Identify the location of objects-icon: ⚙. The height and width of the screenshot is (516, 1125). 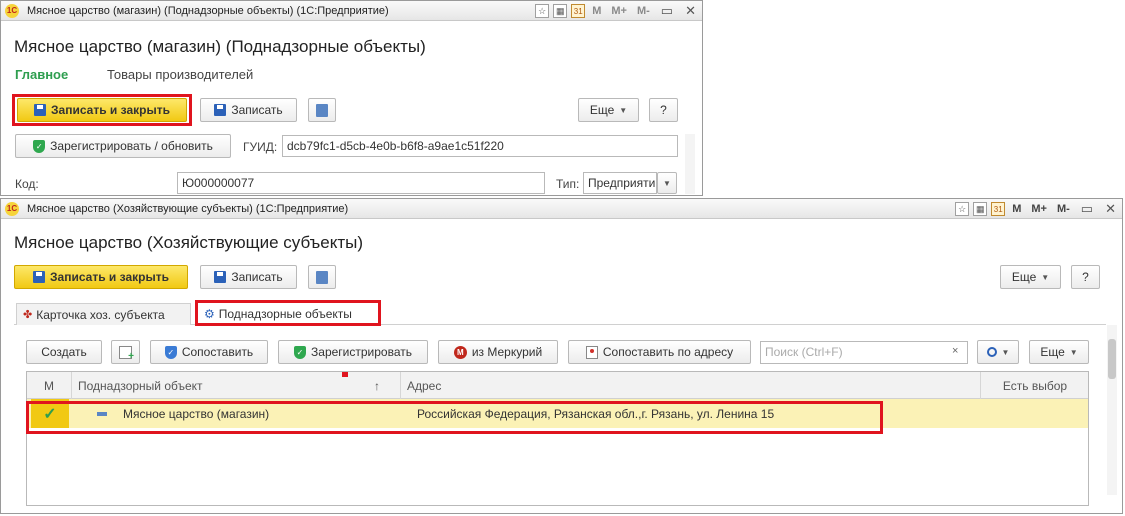
(209, 314).